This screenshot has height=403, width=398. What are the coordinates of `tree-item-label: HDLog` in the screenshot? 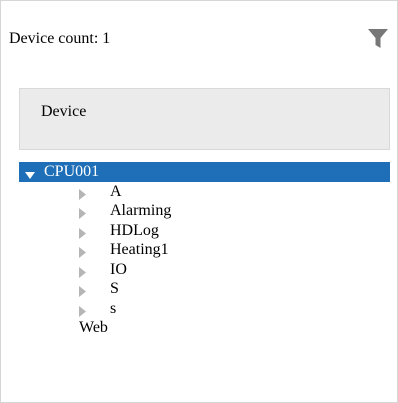 It's located at (134, 230).